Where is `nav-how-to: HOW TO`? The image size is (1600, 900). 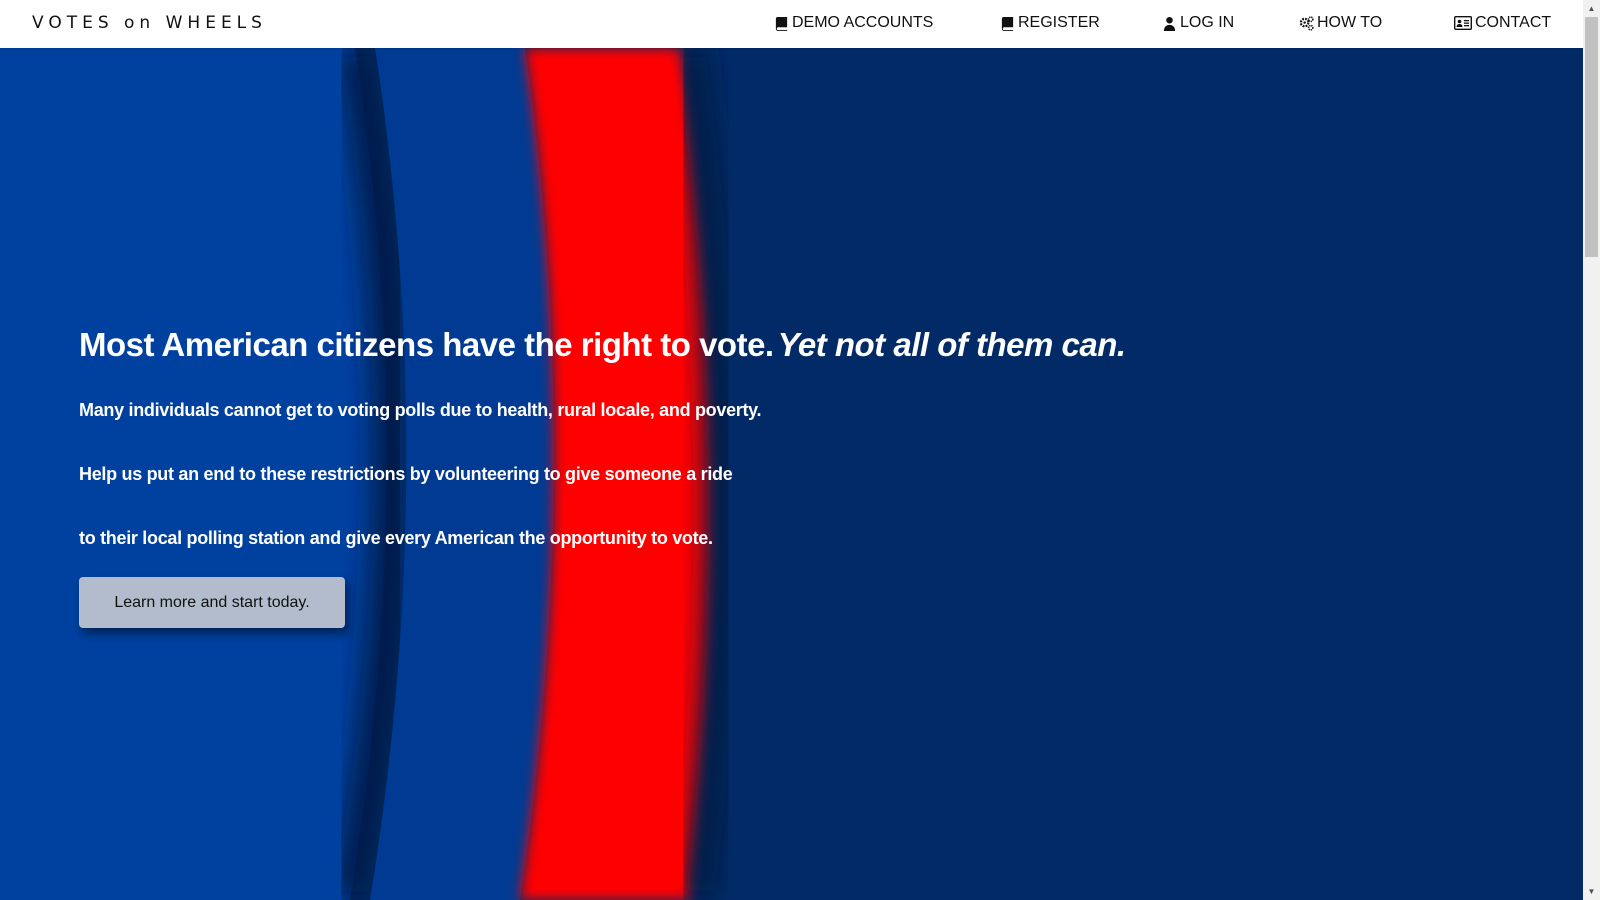 nav-how-to: HOW TO is located at coordinates (1340, 23).